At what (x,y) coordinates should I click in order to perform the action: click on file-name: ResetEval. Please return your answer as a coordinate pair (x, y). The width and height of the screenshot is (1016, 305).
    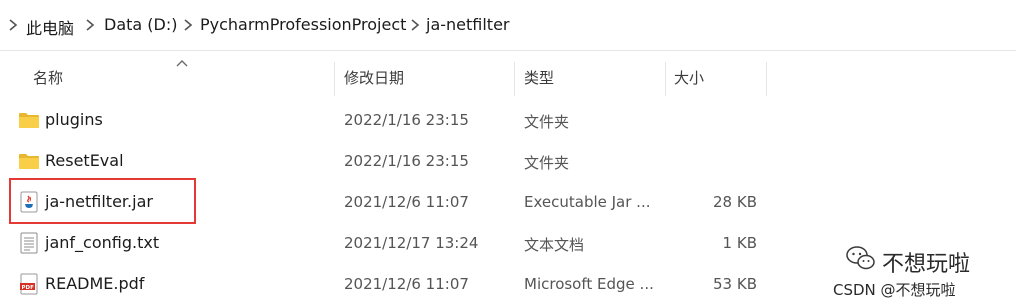
    Looking at the image, I should click on (84, 160).